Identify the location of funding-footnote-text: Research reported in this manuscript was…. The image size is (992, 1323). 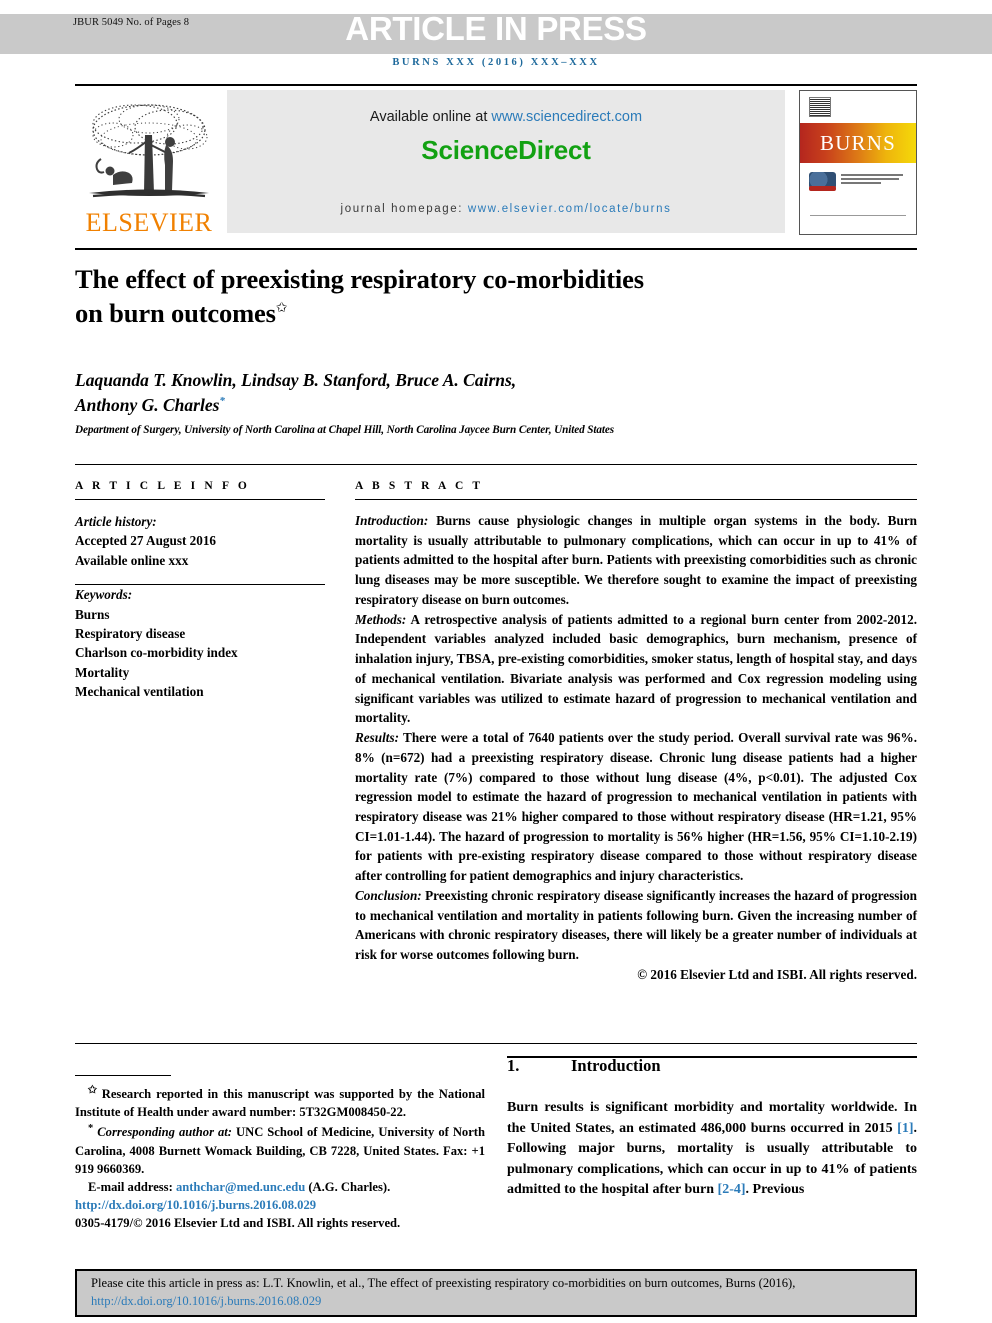
(280, 1103).